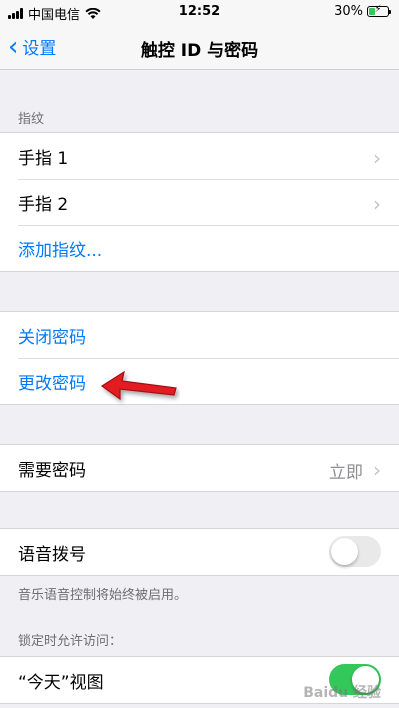  What do you see at coordinates (43, 158) in the screenshot?
I see `finger-1-label: 手指 1` at bounding box center [43, 158].